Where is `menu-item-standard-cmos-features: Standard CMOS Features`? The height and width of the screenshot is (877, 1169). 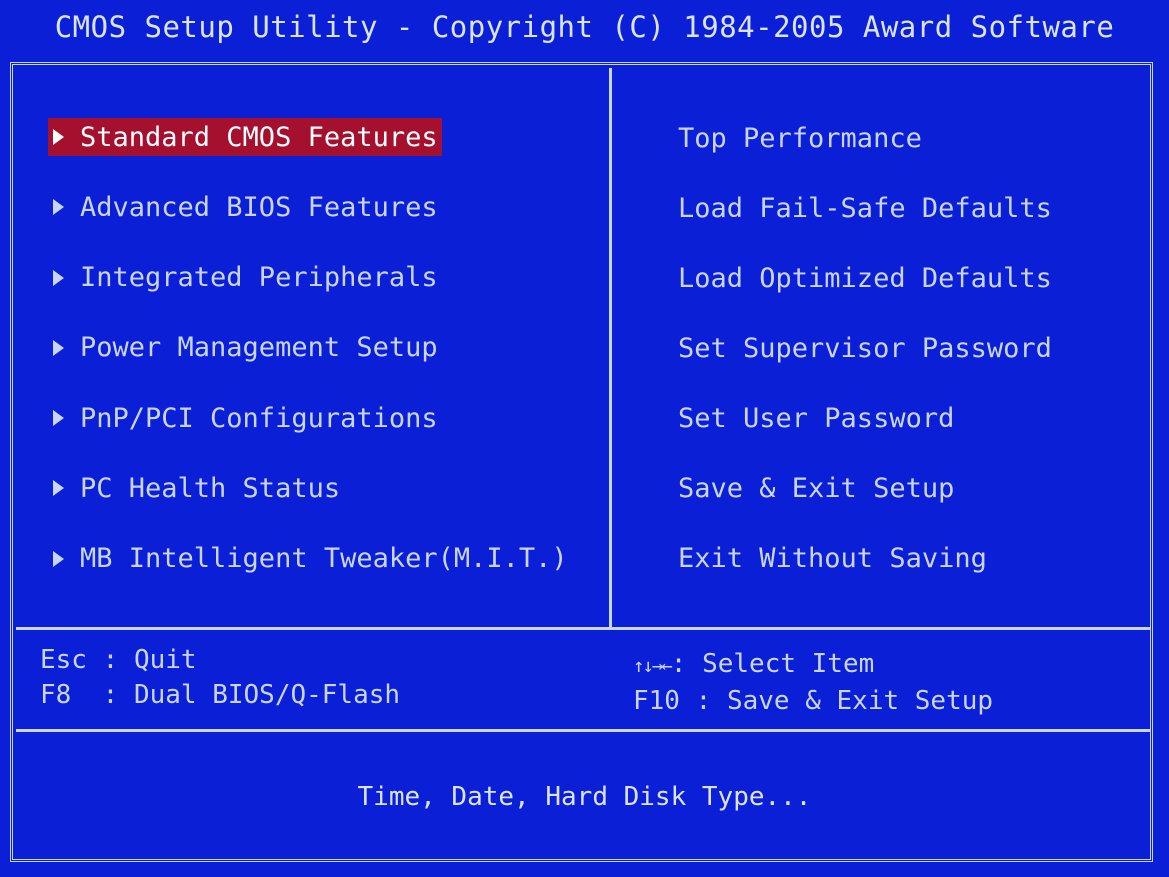 menu-item-standard-cmos-features: Standard CMOS Features is located at coordinates (245, 137).